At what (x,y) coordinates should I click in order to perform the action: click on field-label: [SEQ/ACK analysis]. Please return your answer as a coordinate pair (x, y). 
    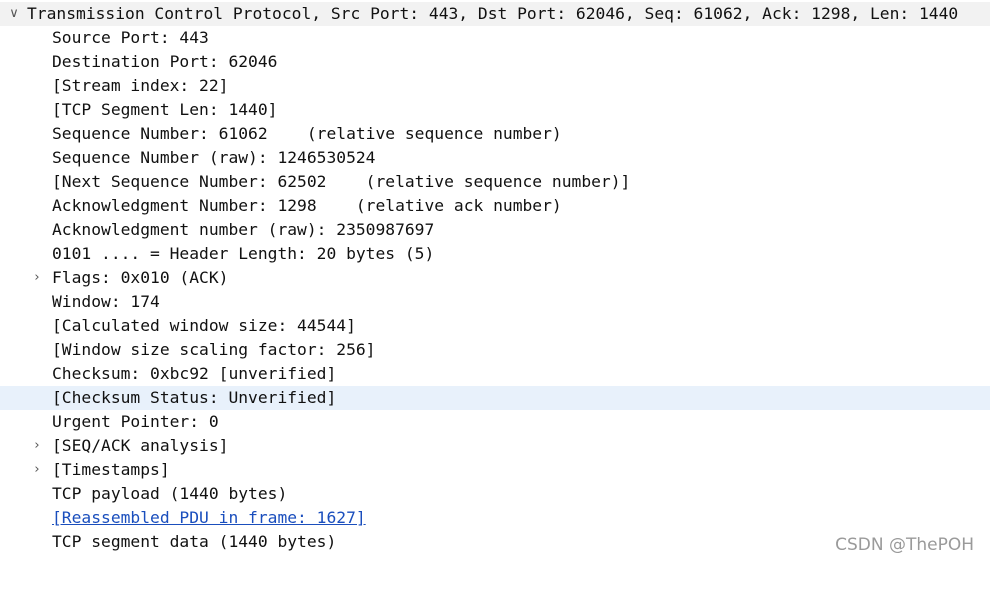
    Looking at the image, I should click on (140, 445).